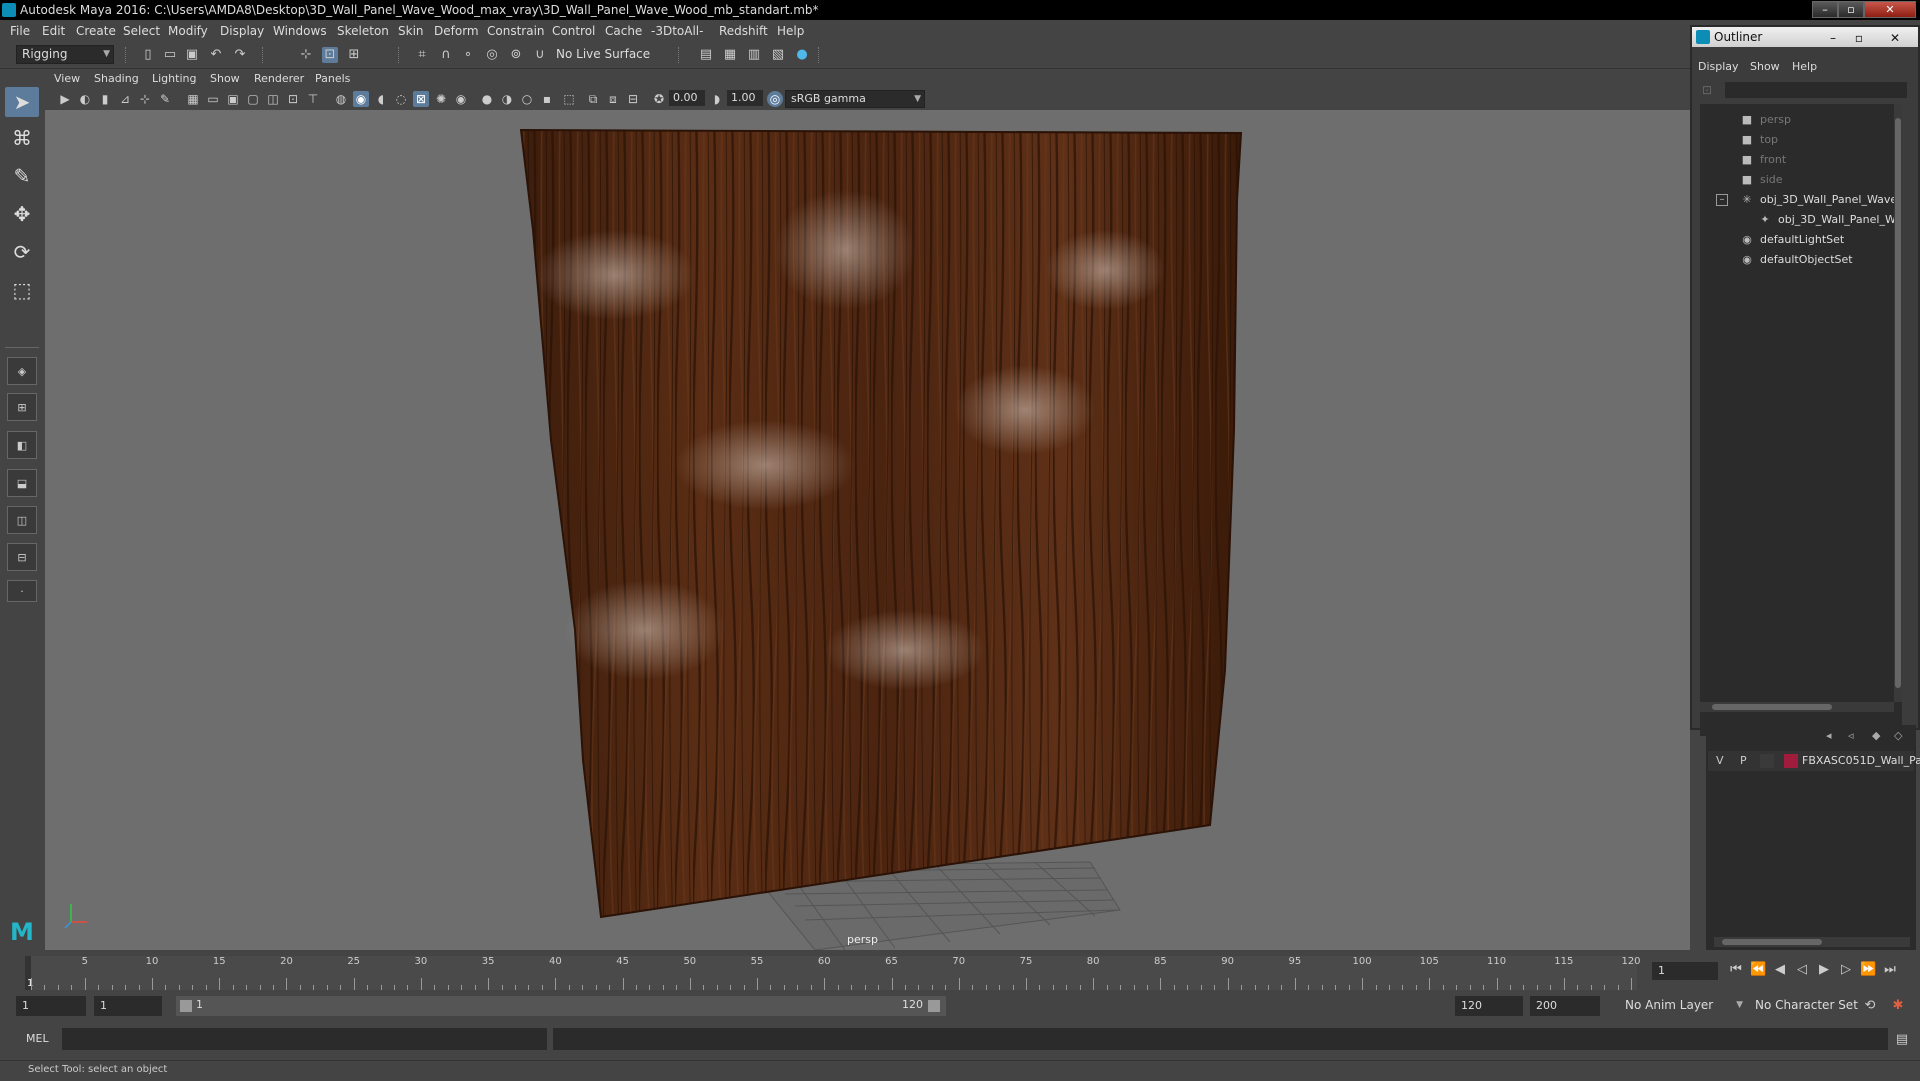  Describe the element at coordinates (361, 99) in the screenshot. I see `smooth-shade-all-icon: ◉` at that location.